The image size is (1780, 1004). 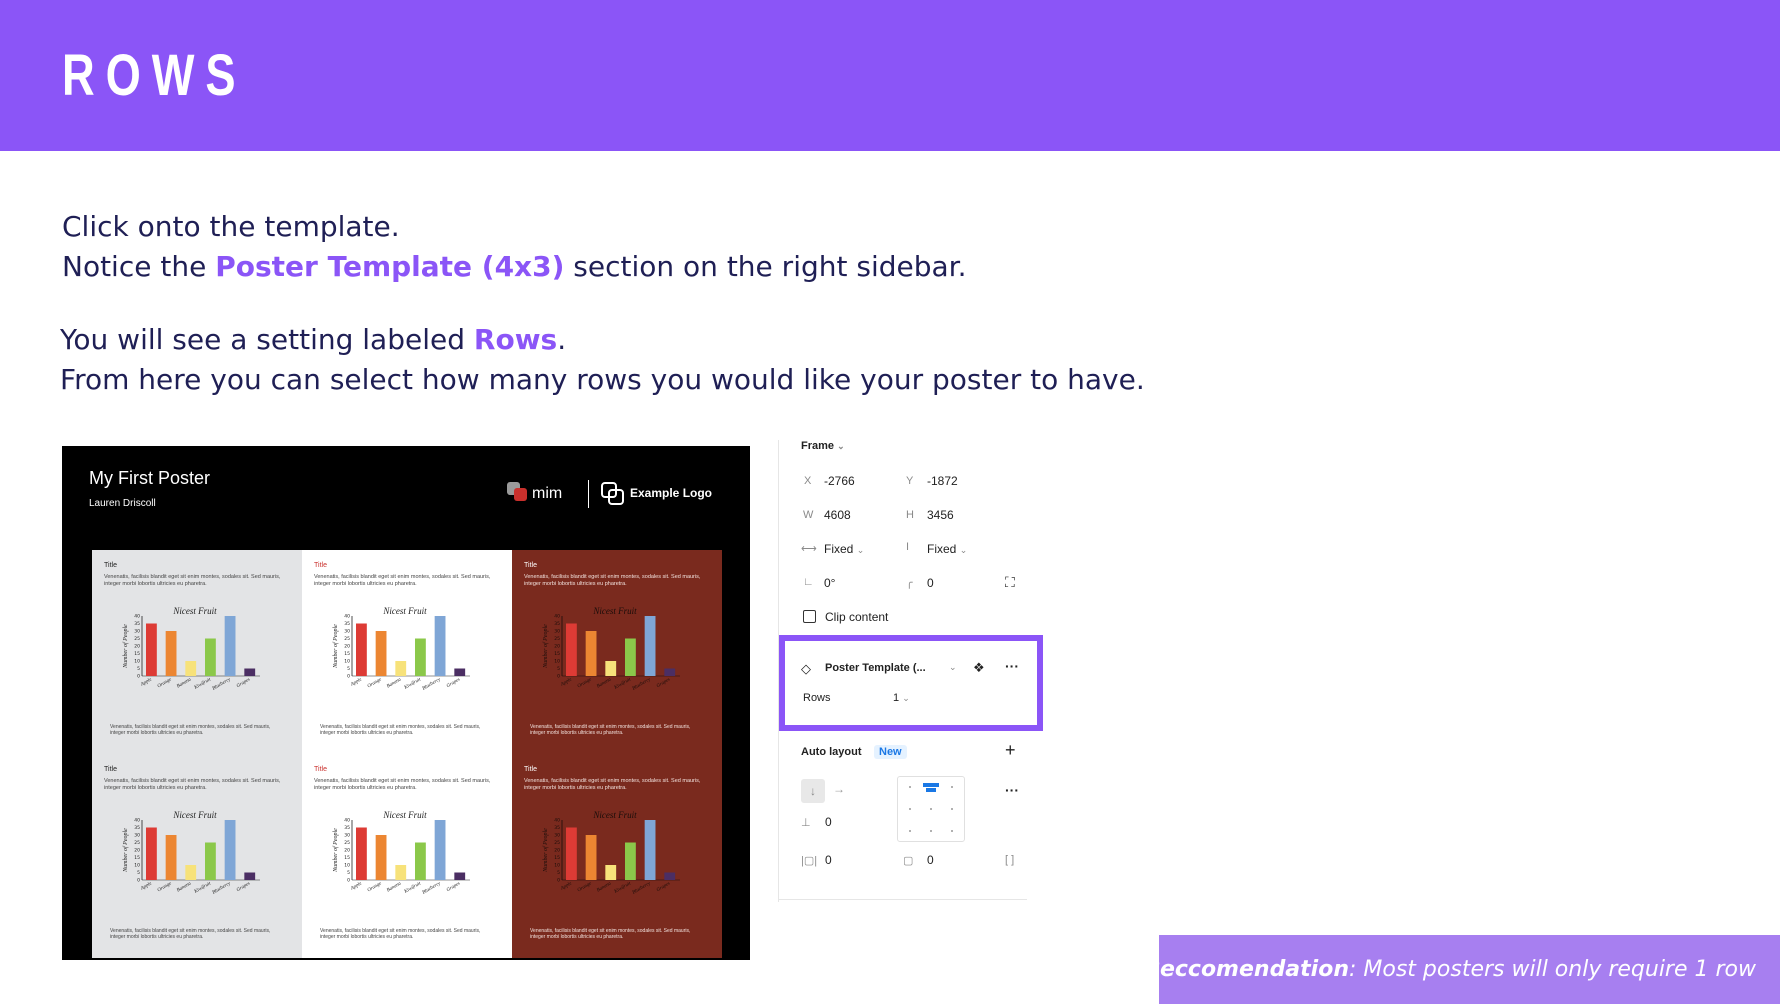 What do you see at coordinates (808, 481) in the screenshot?
I see `x-label: X` at bounding box center [808, 481].